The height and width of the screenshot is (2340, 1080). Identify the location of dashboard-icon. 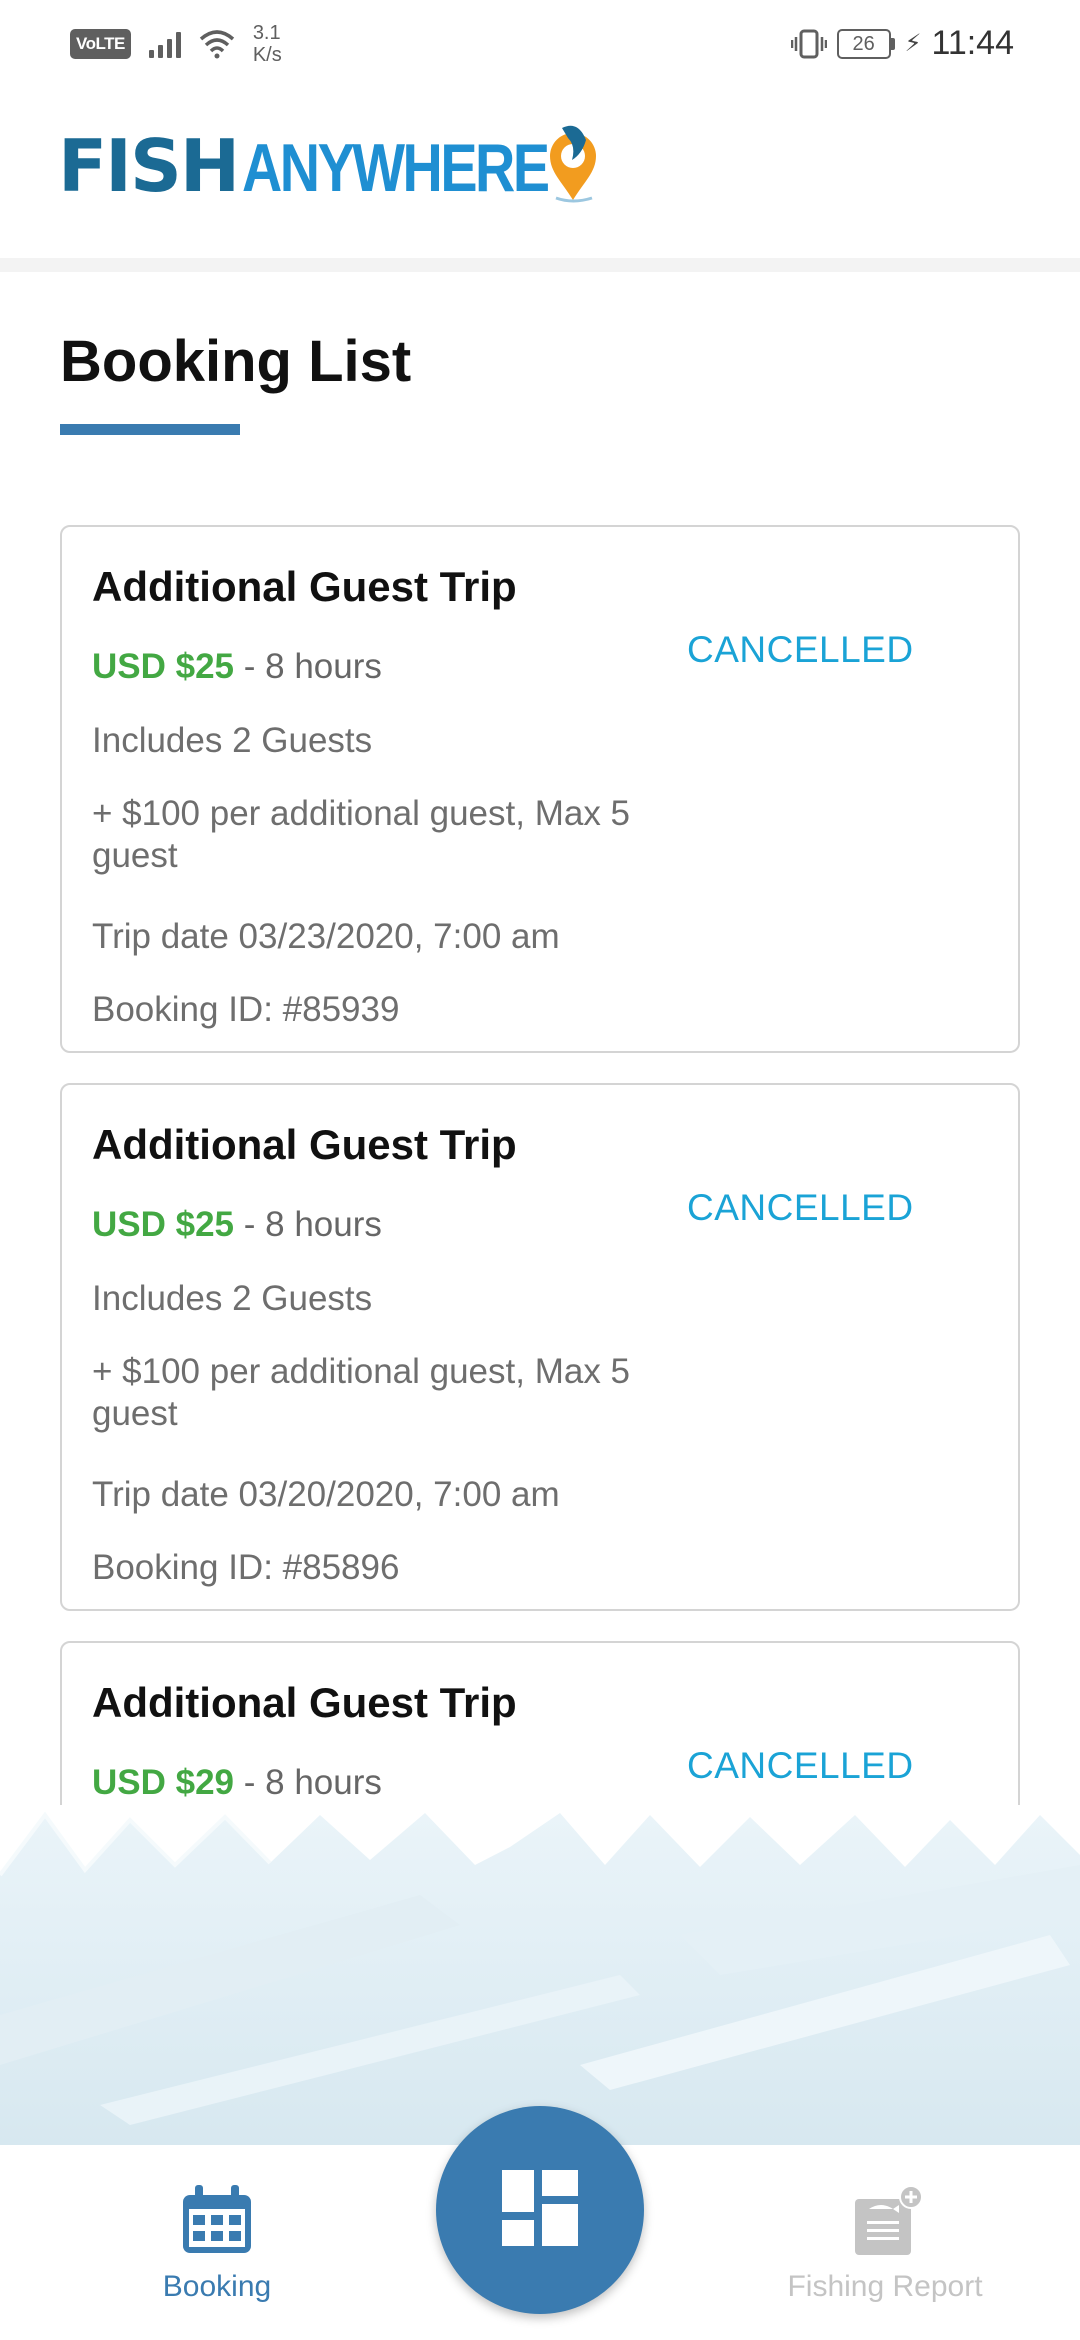
(540, 2210).